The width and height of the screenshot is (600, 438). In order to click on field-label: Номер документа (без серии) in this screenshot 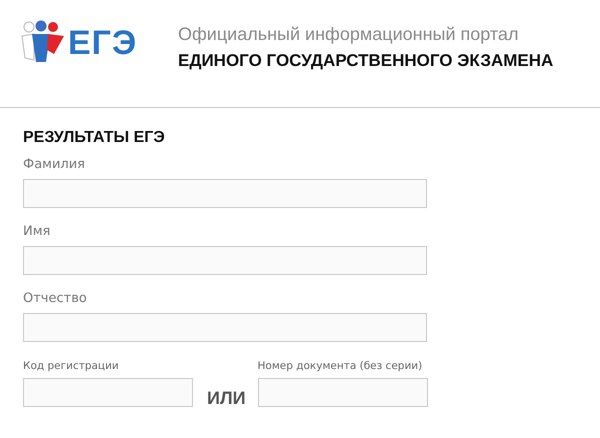, I will do `click(340, 366)`.